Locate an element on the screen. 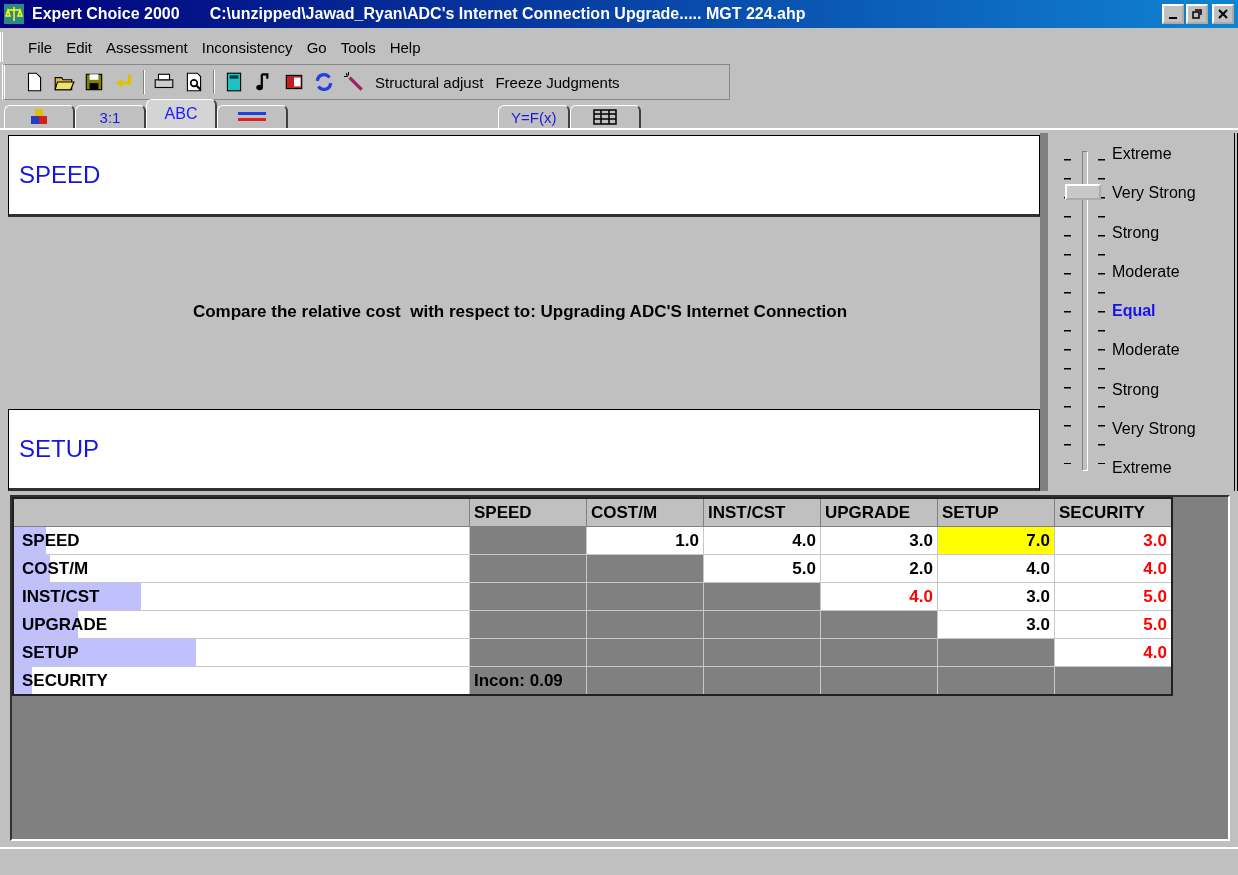 Image resolution: width=1238 pixels, height=875 pixels. restore-icon is located at coordinates (1197, 14).